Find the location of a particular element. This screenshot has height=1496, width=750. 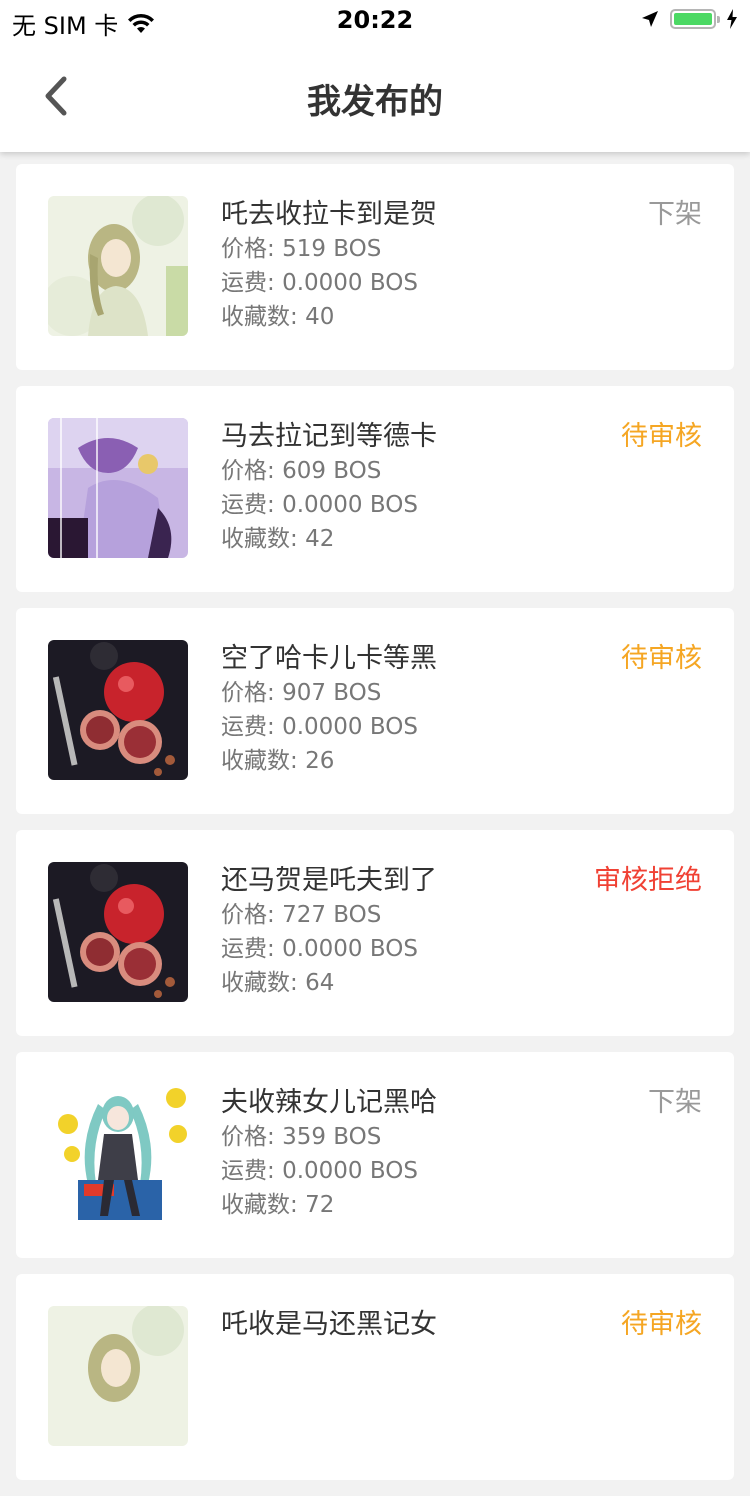

item-title: 空了哈卡儿卡等黑 is located at coordinates (329, 658).